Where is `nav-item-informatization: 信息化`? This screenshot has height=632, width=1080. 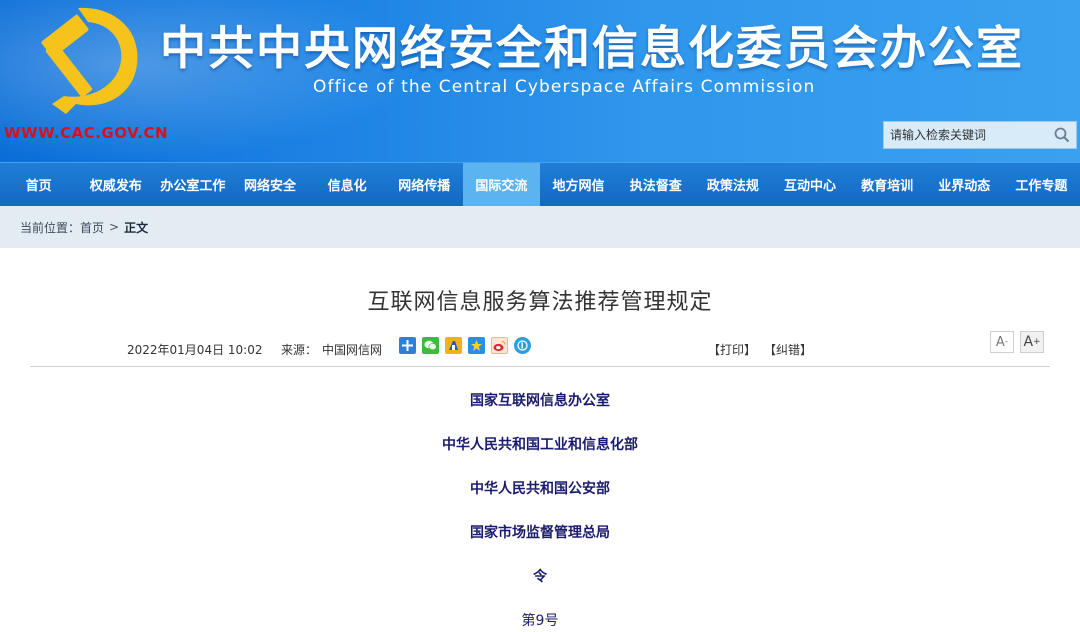 nav-item-informatization: 信息化 is located at coordinates (347, 184).